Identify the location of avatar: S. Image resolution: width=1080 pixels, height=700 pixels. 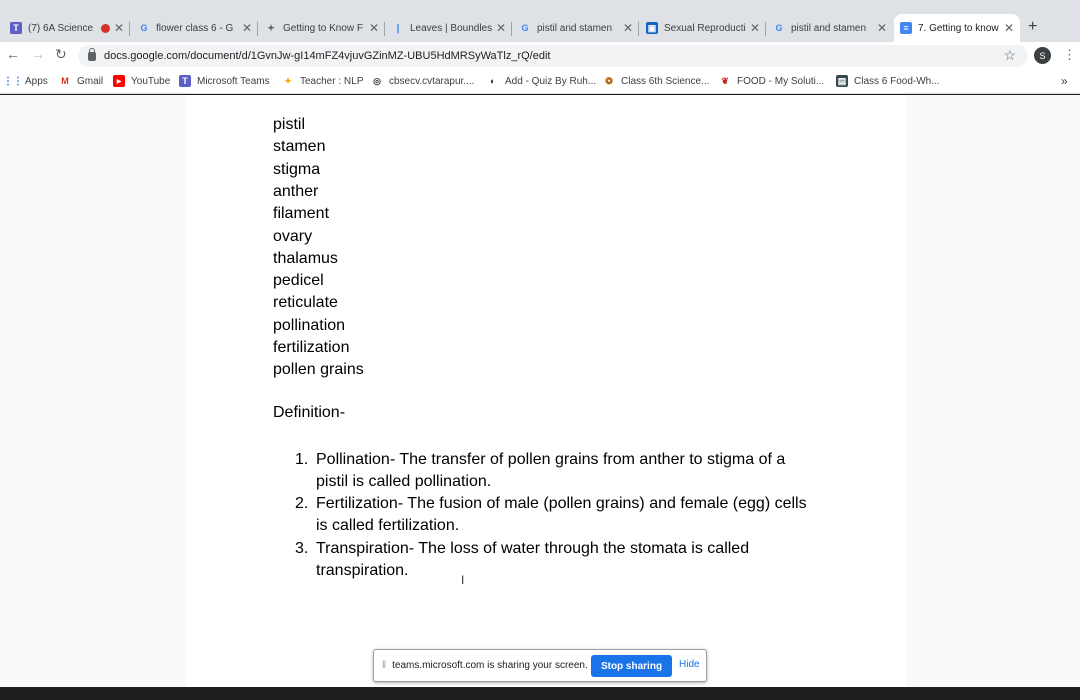
(1042, 55).